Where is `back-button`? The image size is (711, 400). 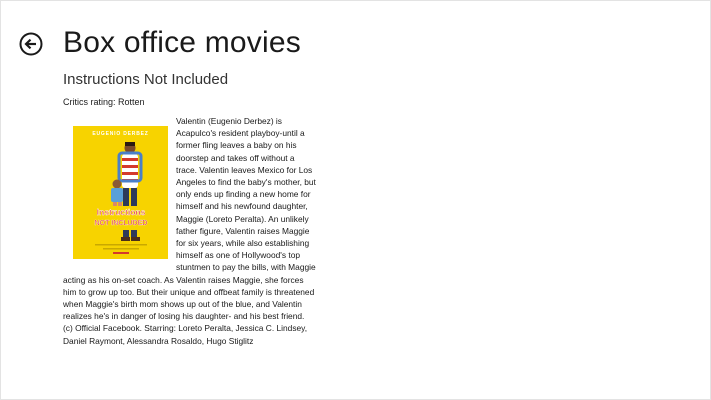 back-button is located at coordinates (31, 44).